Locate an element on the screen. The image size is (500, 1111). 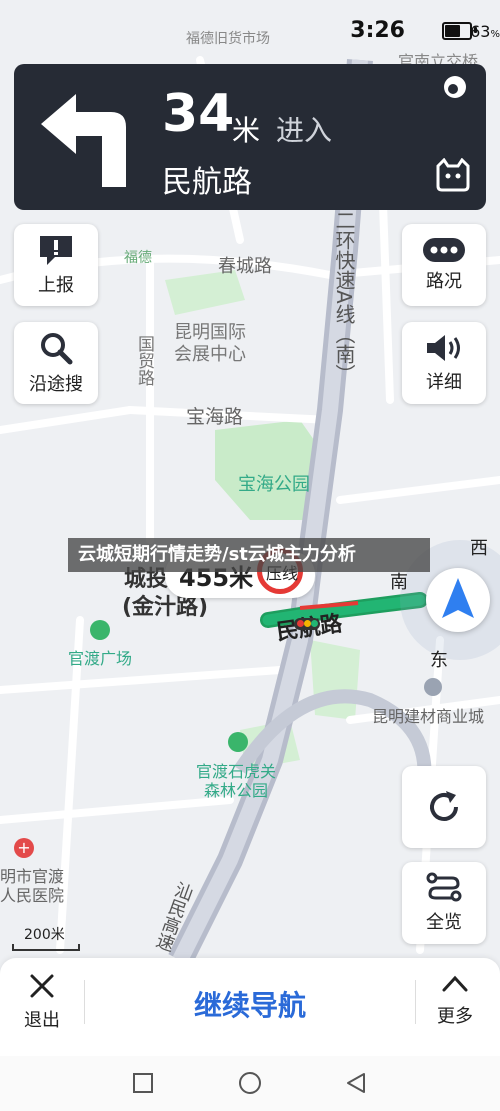
map-scale: 200米 is located at coordinates (46, 937).